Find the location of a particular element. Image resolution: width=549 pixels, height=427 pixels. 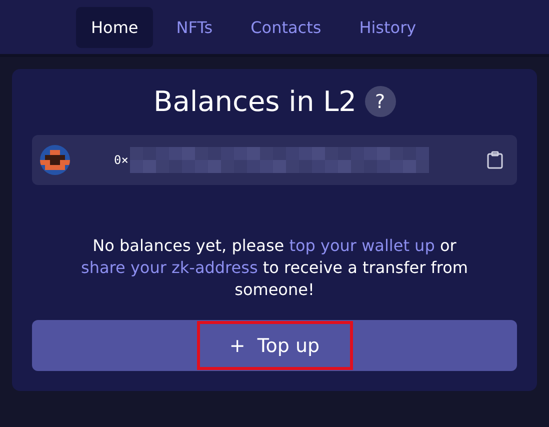

card-title: Balances in L2 is located at coordinates (255, 101).